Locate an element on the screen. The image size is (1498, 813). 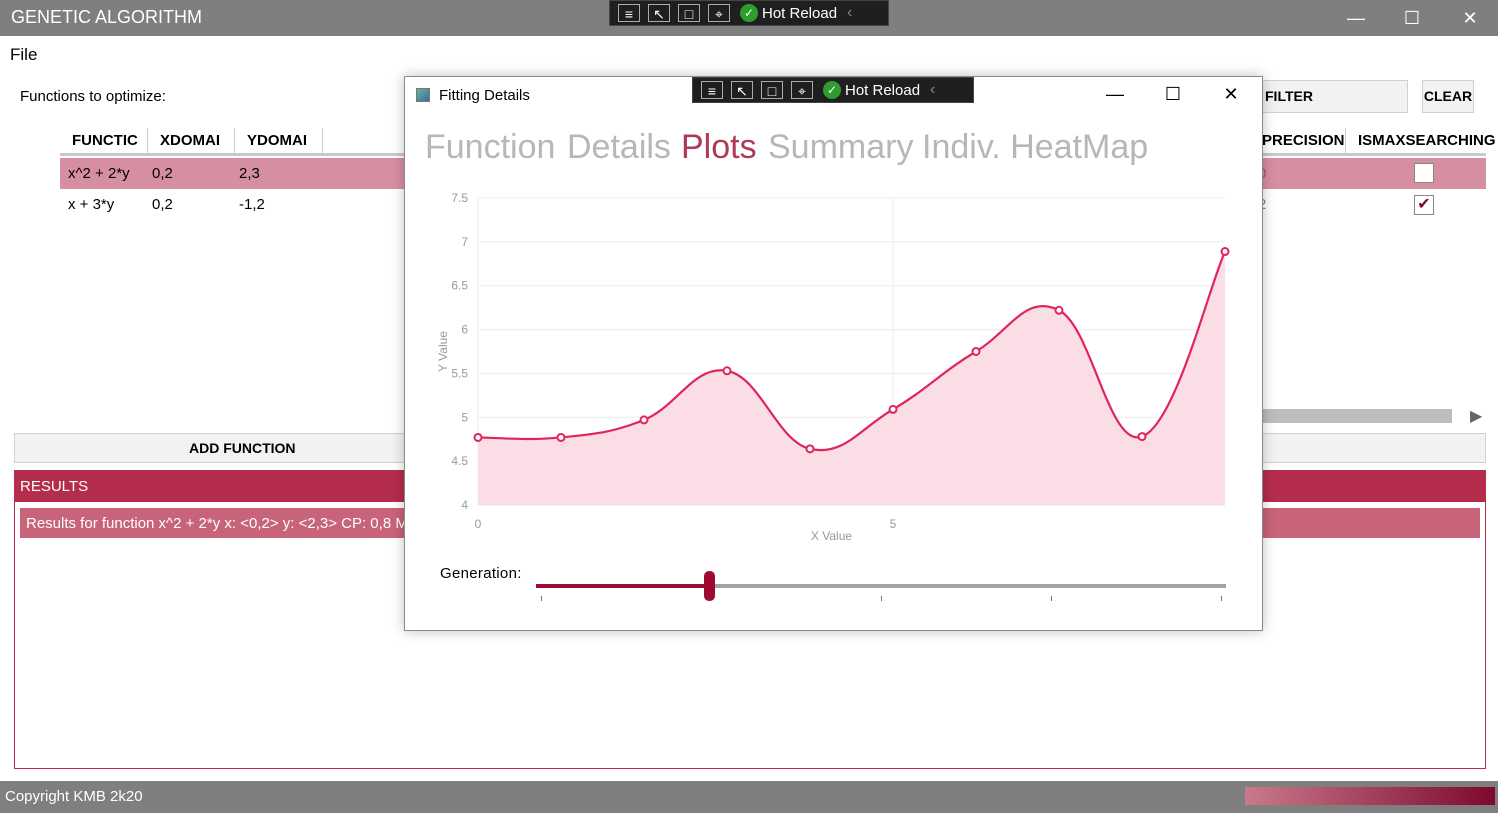
functions-label: Functions to optimize: is located at coordinates (93, 96).